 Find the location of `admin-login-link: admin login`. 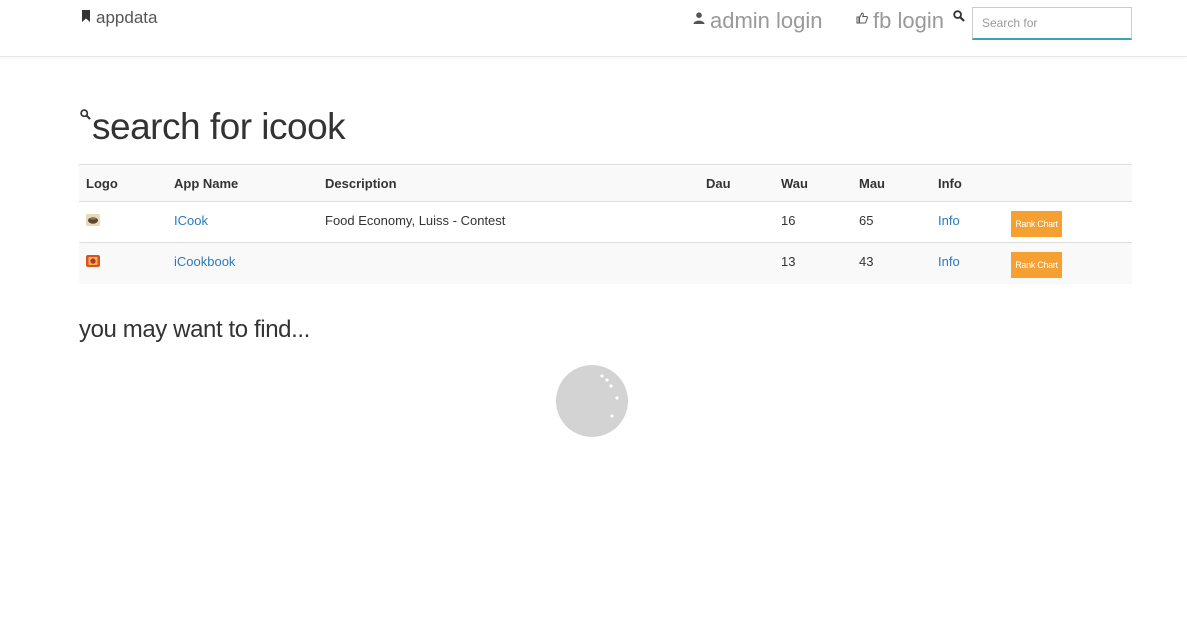

admin-login-link: admin login is located at coordinates (758, 21).